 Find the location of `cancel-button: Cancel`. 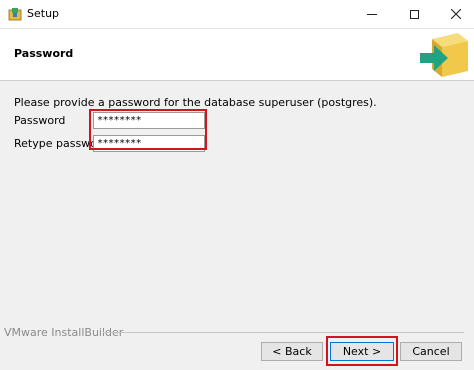

cancel-button: Cancel is located at coordinates (431, 351).